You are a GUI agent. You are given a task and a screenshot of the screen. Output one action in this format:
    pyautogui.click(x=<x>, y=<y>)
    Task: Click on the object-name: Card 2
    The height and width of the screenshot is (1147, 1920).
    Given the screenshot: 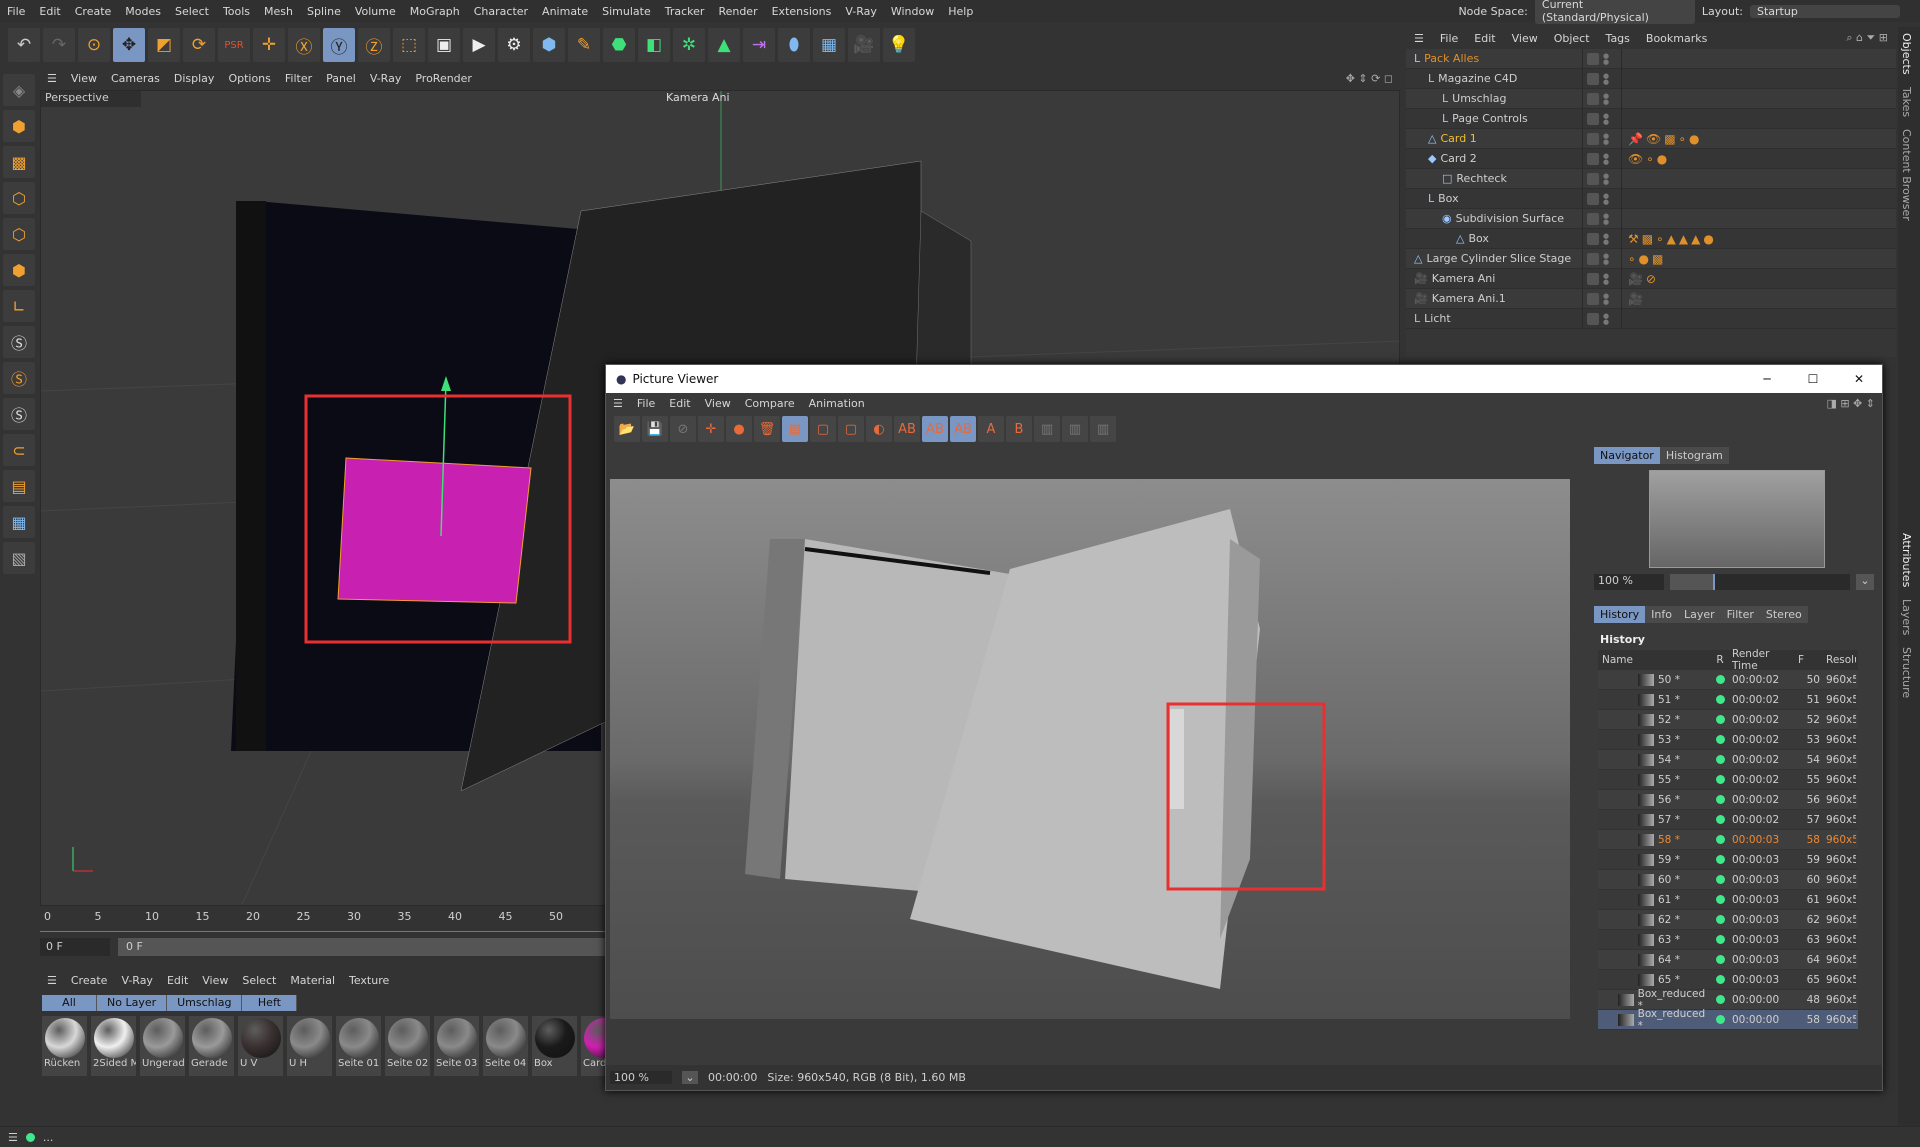 What is the action you would take?
    pyautogui.click(x=1458, y=158)
    